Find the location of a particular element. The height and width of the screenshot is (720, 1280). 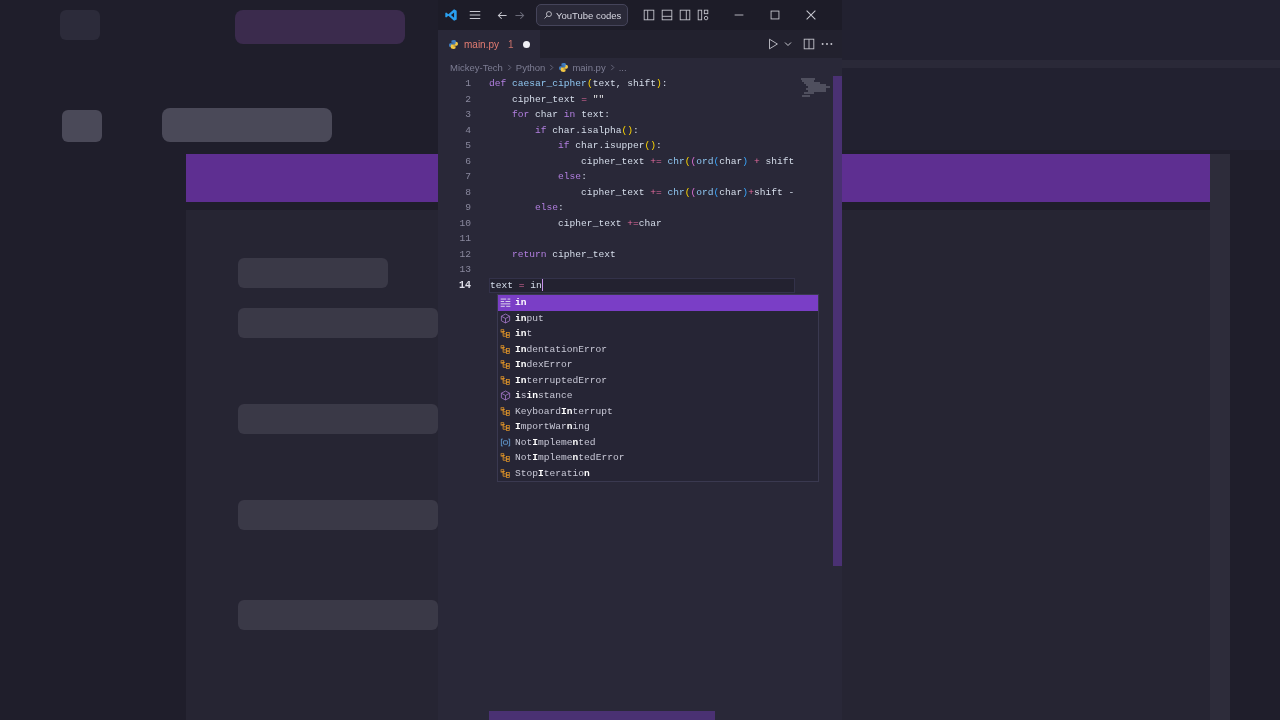

suggestion-item: isinstance is located at coordinates (658, 396).